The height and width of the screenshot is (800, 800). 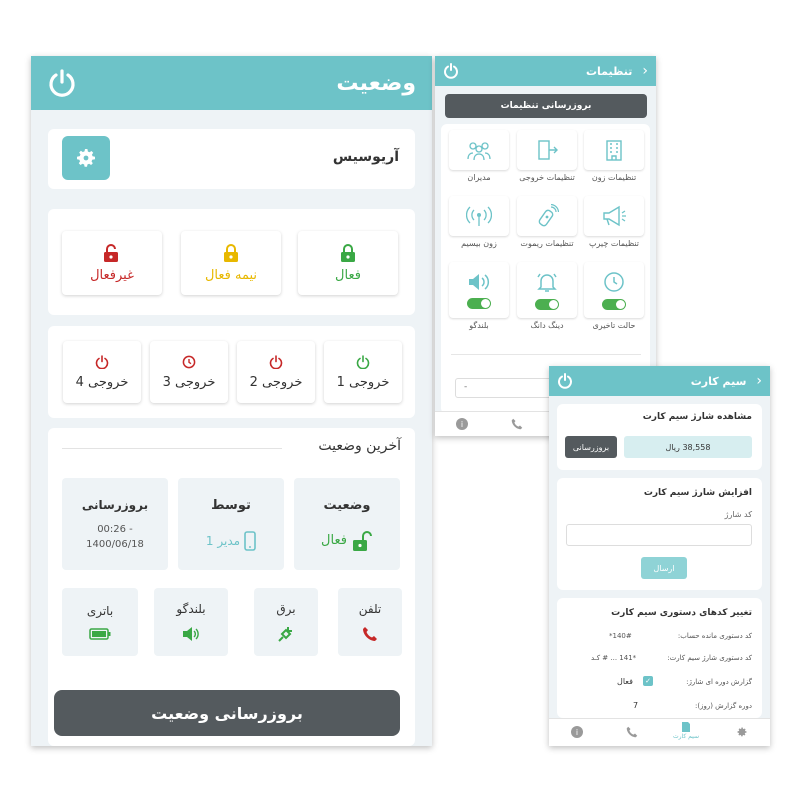 What do you see at coordinates (547, 282) in the screenshot?
I see `bell-icon` at bounding box center [547, 282].